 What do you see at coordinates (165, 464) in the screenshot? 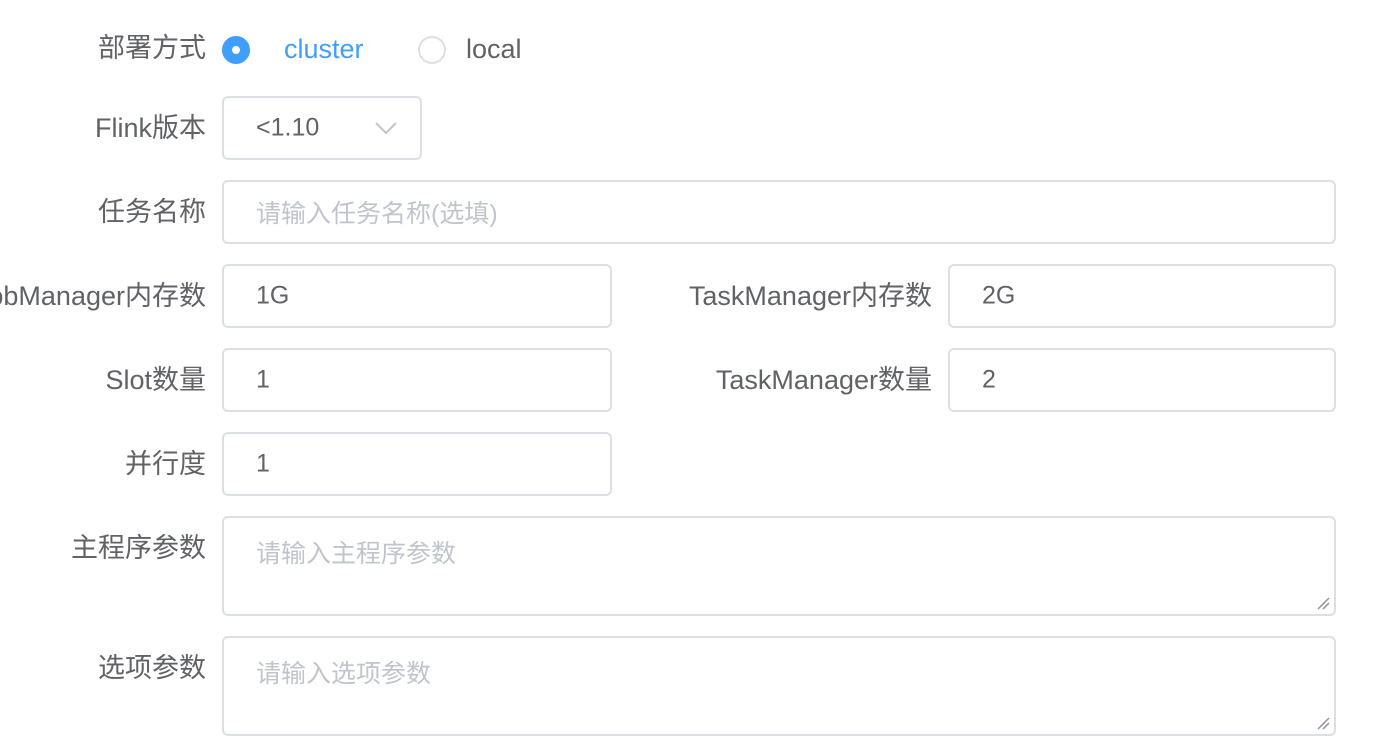
I see `parallelism-label: 并行度` at bounding box center [165, 464].